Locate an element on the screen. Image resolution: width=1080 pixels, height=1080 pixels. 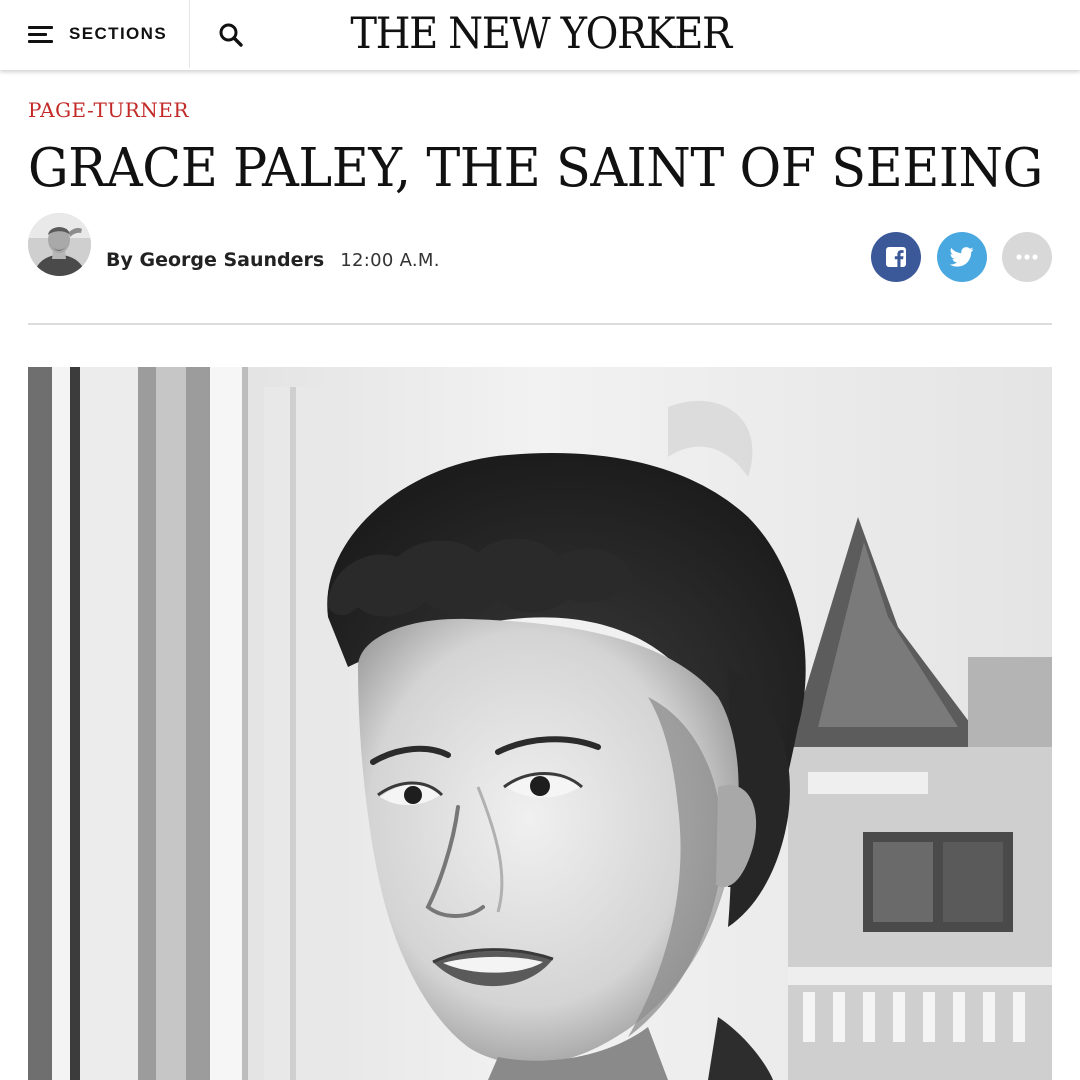
hamburger-icon is located at coordinates (40, 34).